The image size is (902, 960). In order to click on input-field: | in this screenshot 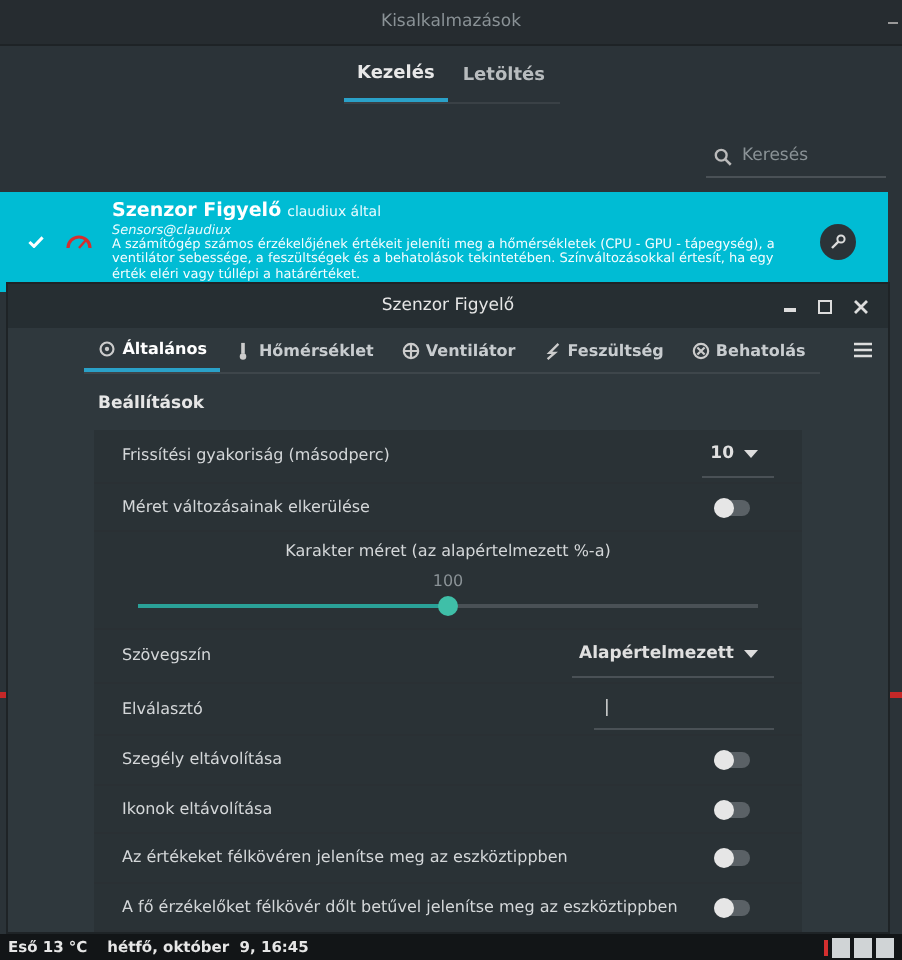, I will do `click(684, 709)`.